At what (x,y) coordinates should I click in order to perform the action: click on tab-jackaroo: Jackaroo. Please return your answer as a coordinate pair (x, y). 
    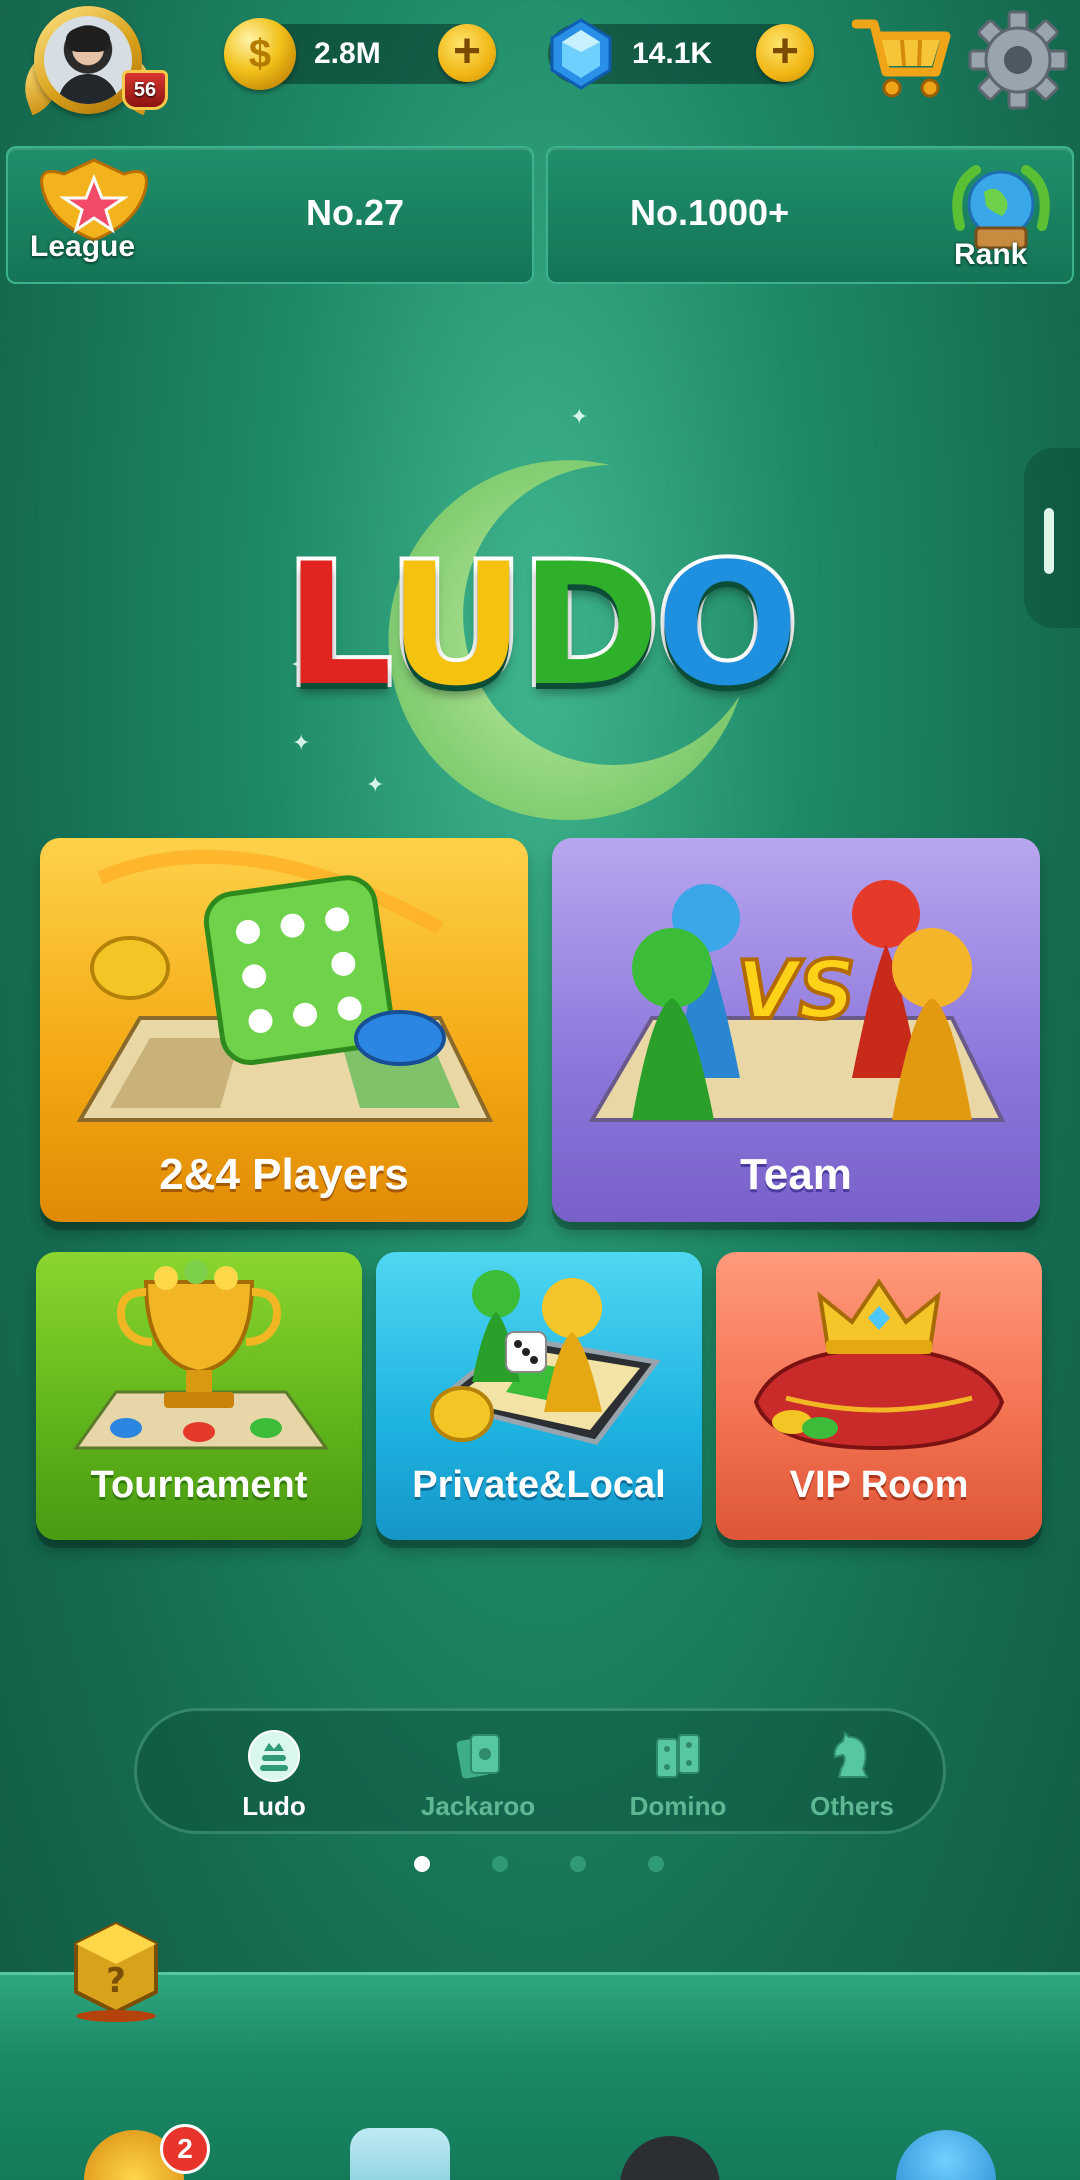
    Looking at the image, I should click on (478, 1774).